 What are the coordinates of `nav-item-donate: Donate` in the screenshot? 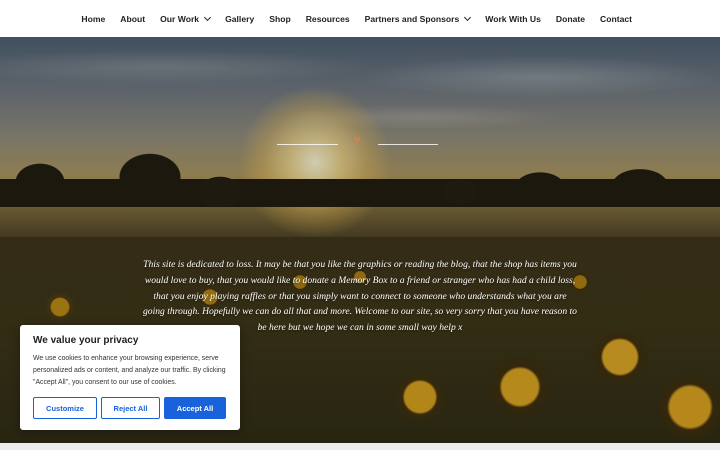 It's located at (570, 19).